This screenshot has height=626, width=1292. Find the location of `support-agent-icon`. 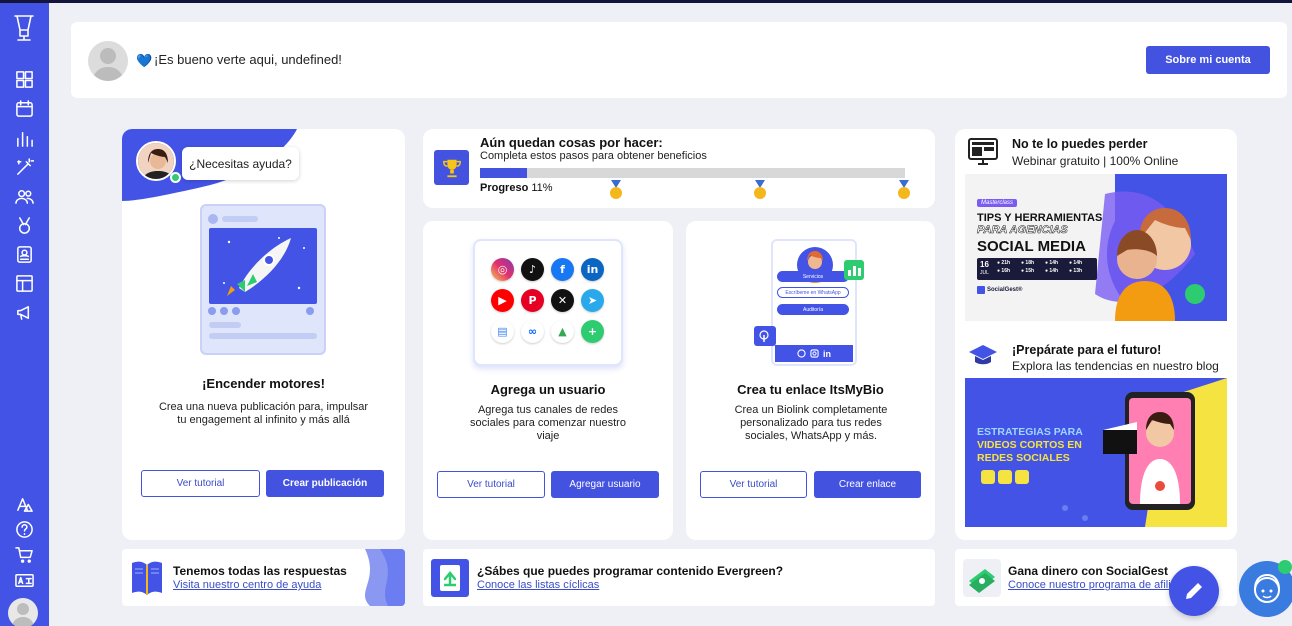

support-agent-icon is located at coordinates (1267, 588).